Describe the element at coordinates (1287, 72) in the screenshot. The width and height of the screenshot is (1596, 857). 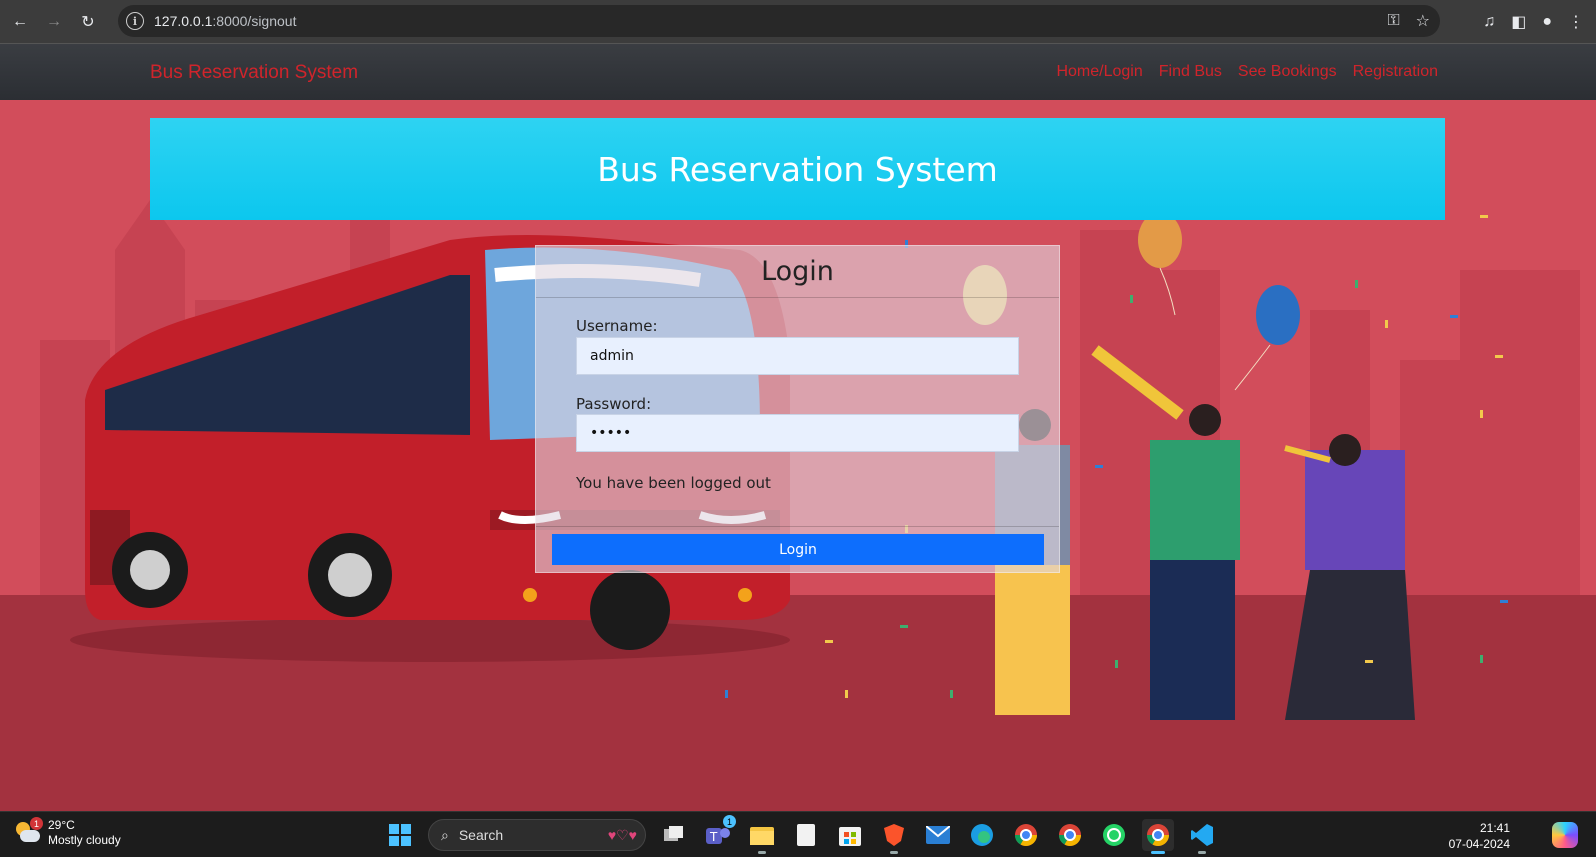
I see `nav-link-see-bookings: See Bookings` at that location.